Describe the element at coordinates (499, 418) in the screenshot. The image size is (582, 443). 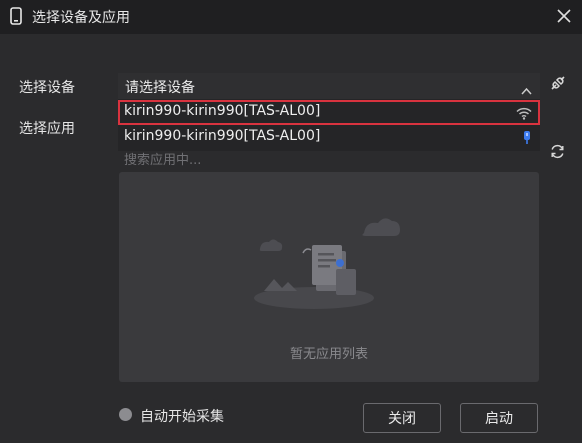
I see `start-button: 启动` at that location.